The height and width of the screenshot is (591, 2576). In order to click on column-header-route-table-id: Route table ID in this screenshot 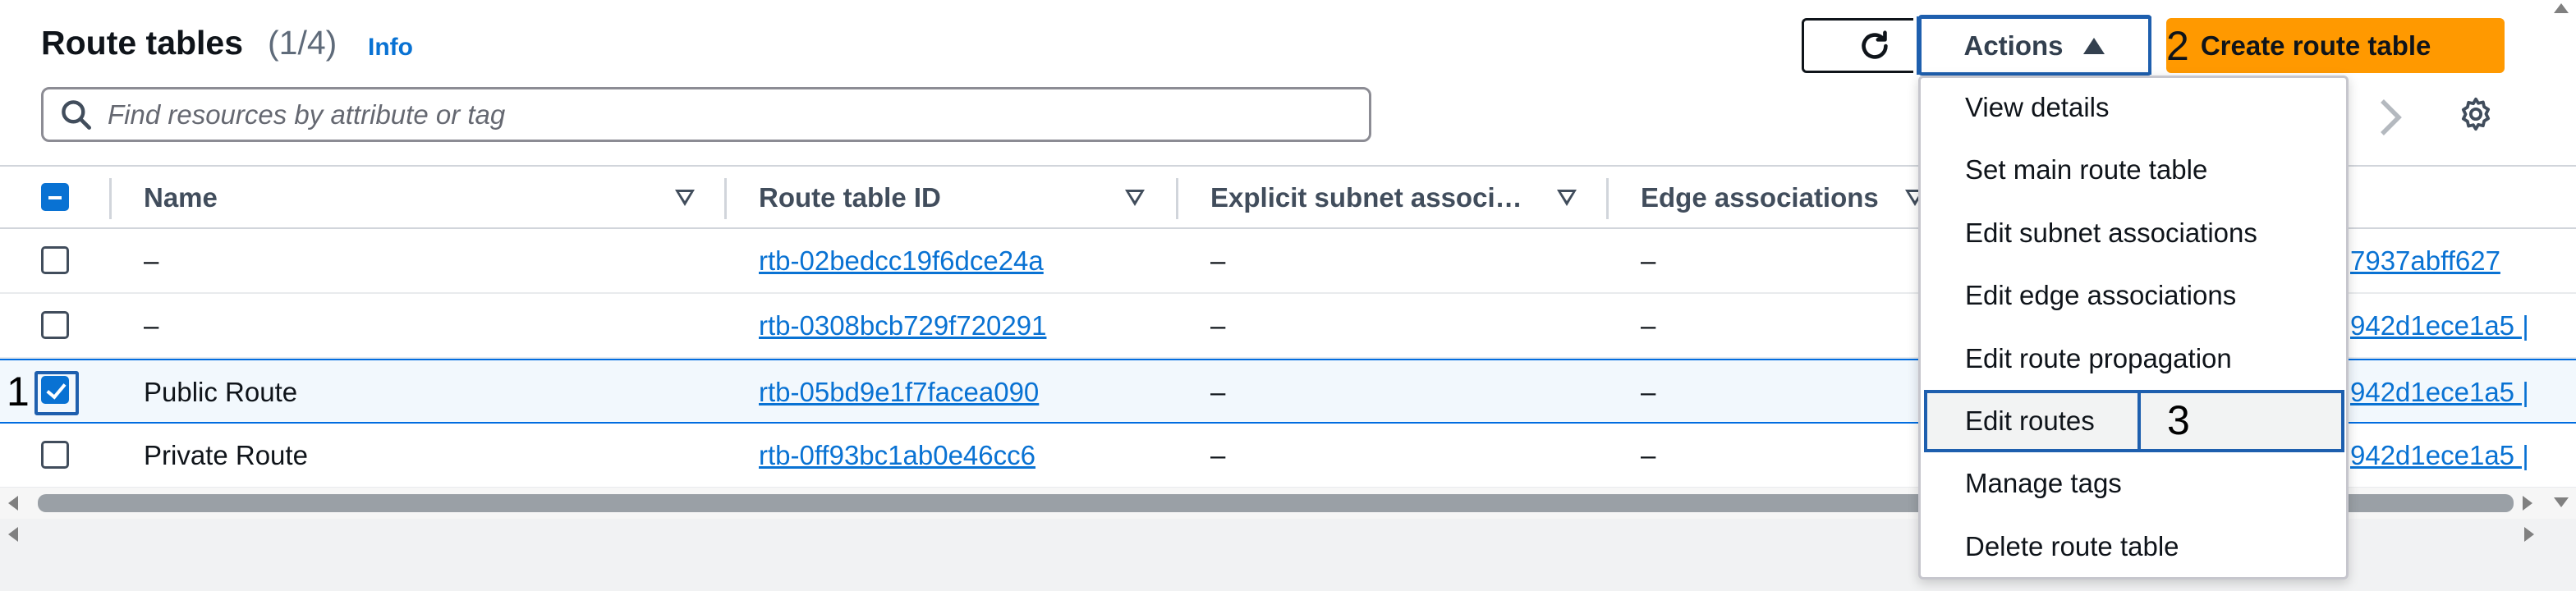, I will do `click(850, 198)`.